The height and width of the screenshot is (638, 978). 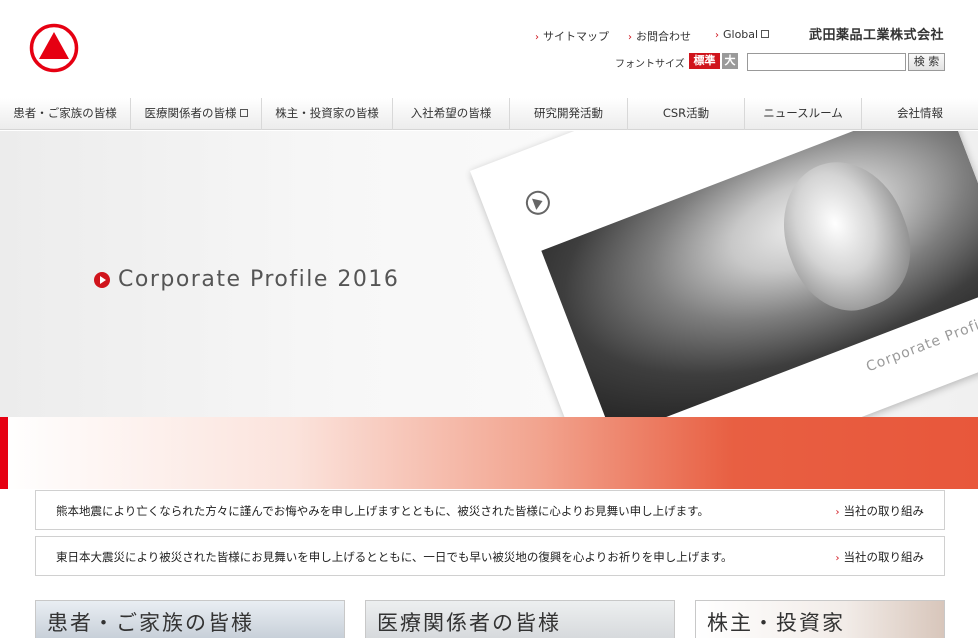 What do you see at coordinates (686, 114) in the screenshot?
I see `nav-item-csr: CSR活動` at bounding box center [686, 114].